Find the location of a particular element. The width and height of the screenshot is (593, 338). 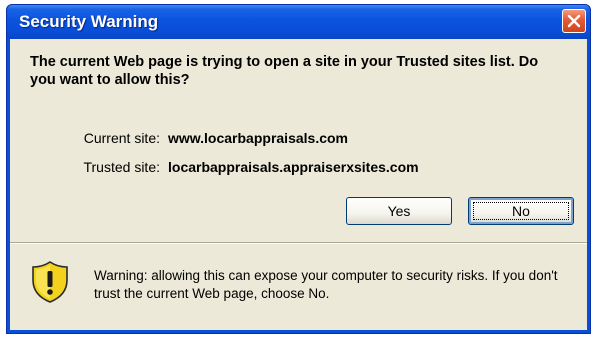

close-button is located at coordinates (574, 21).